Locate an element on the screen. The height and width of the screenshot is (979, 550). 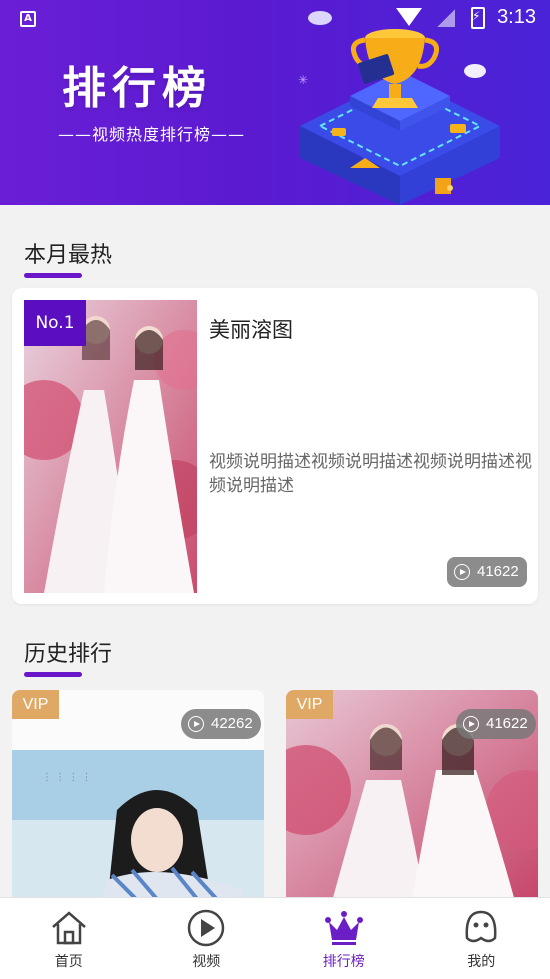
nav-item-profile: 我的 is located at coordinates (481, 938).